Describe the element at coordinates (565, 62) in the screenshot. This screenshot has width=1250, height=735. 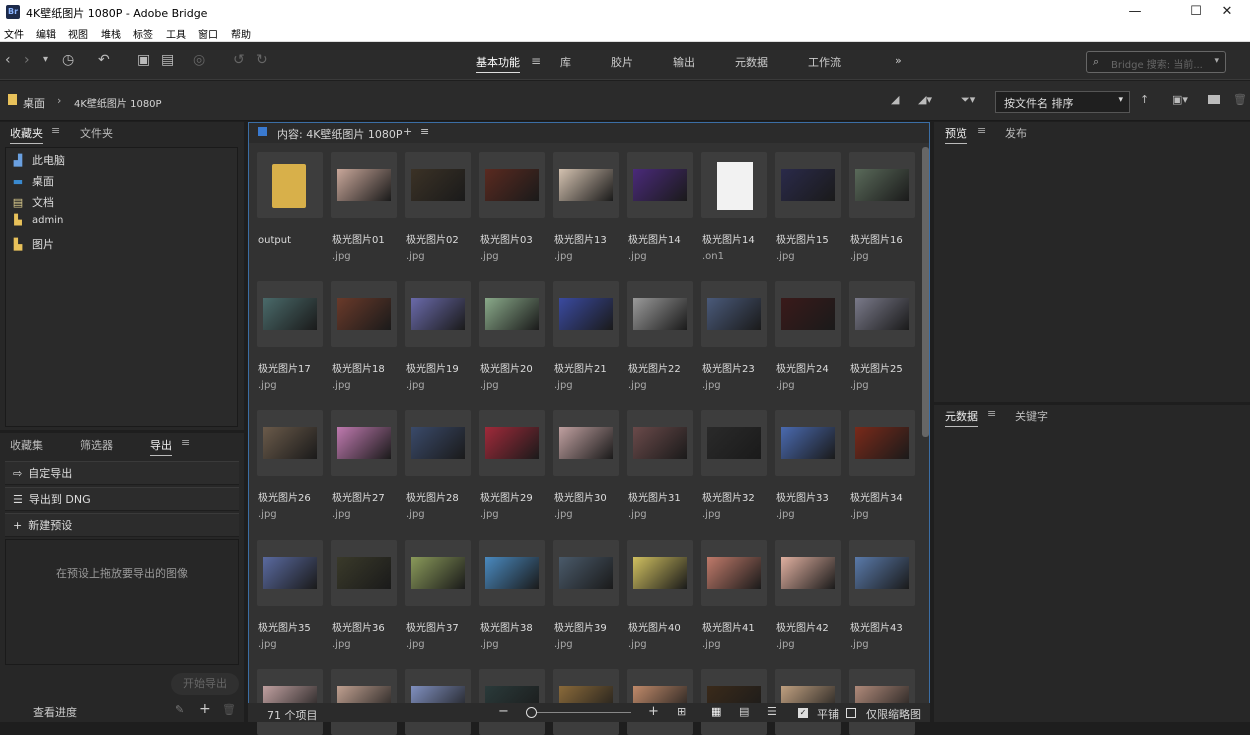
I see `tab-library: 库` at that location.